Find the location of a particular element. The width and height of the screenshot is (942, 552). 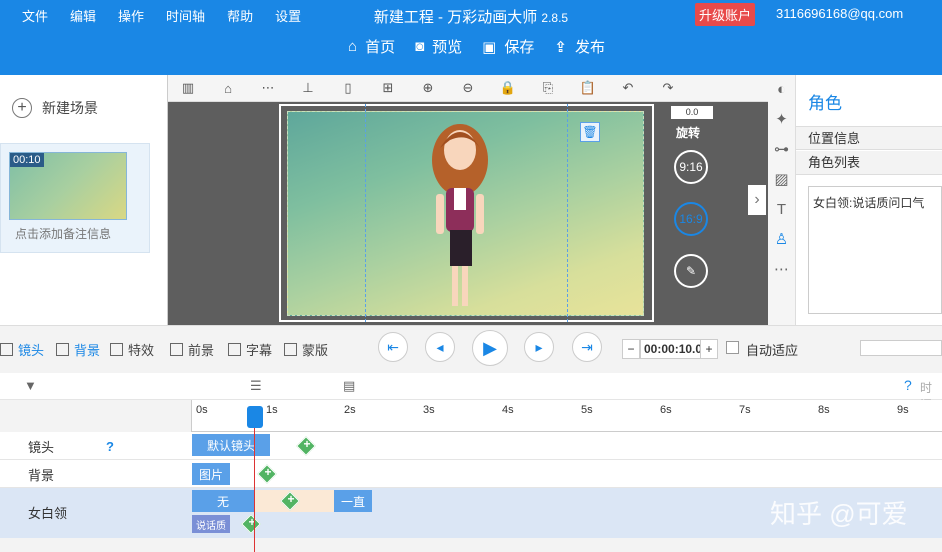

zoom-slider is located at coordinates (901, 348).